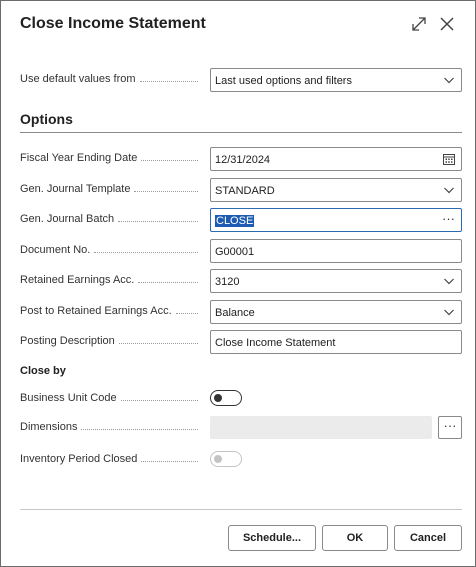 Image resolution: width=476 pixels, height=567 pixels. I want to click on gen-journal-template-caption: Gen. Journal Template, so click(111, 190).